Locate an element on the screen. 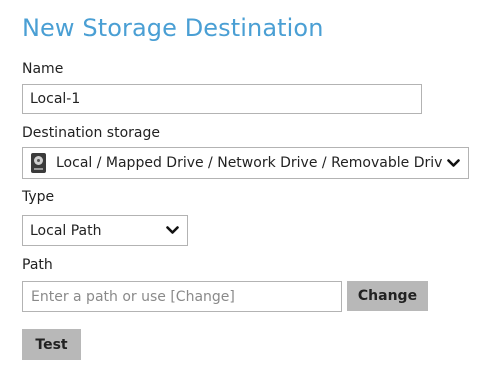  test-button: Test is located at coordinates (51, 344).